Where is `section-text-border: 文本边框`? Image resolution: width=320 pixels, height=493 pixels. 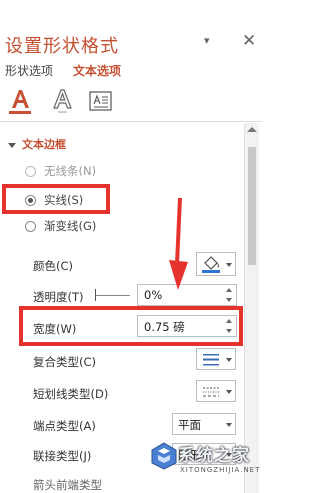 section-text-border: 文本边框 is located at coordinates (37, 144).